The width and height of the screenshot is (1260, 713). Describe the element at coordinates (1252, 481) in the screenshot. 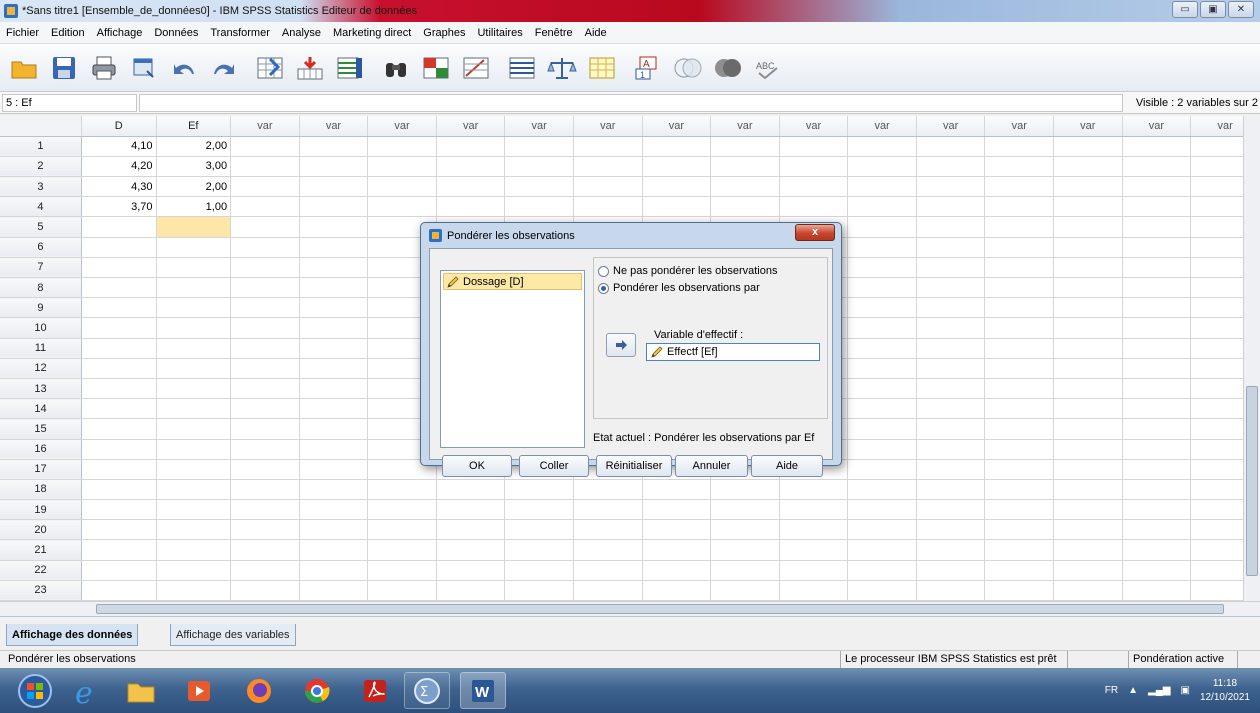

I see `vertical-scroll-thumb` at that location.